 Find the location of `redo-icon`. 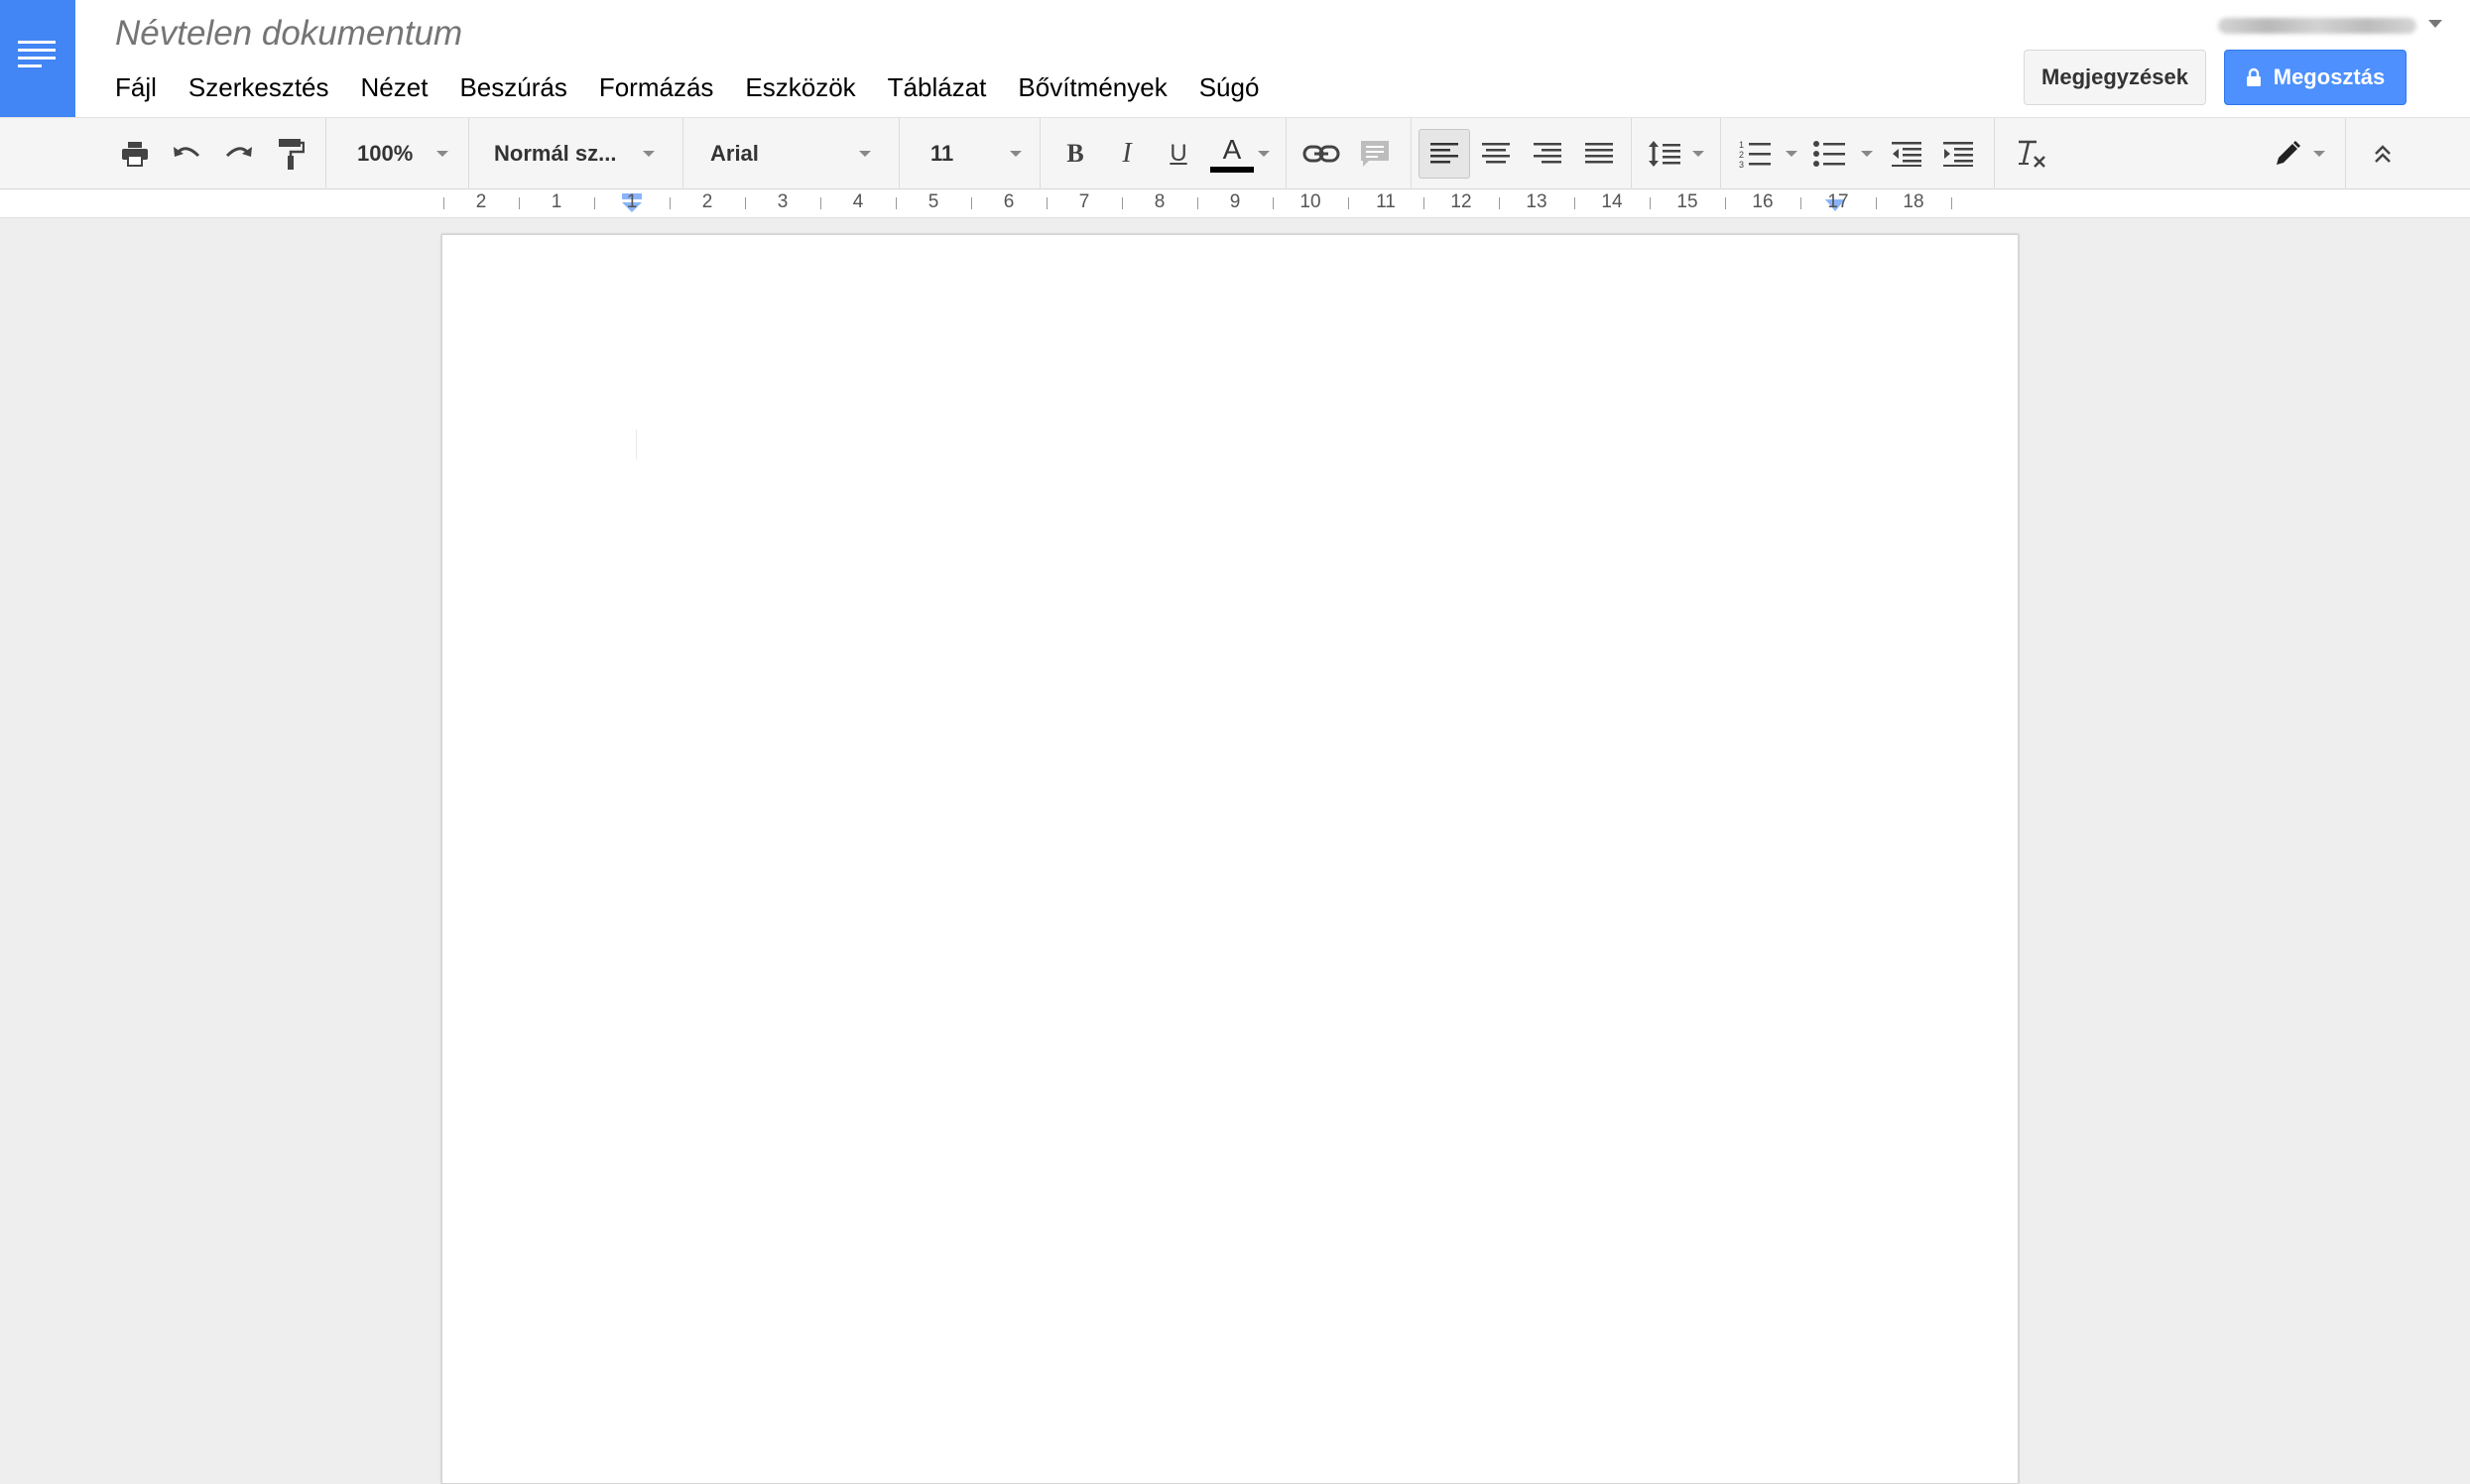

redo-icon is located at coordinates (239, 153).